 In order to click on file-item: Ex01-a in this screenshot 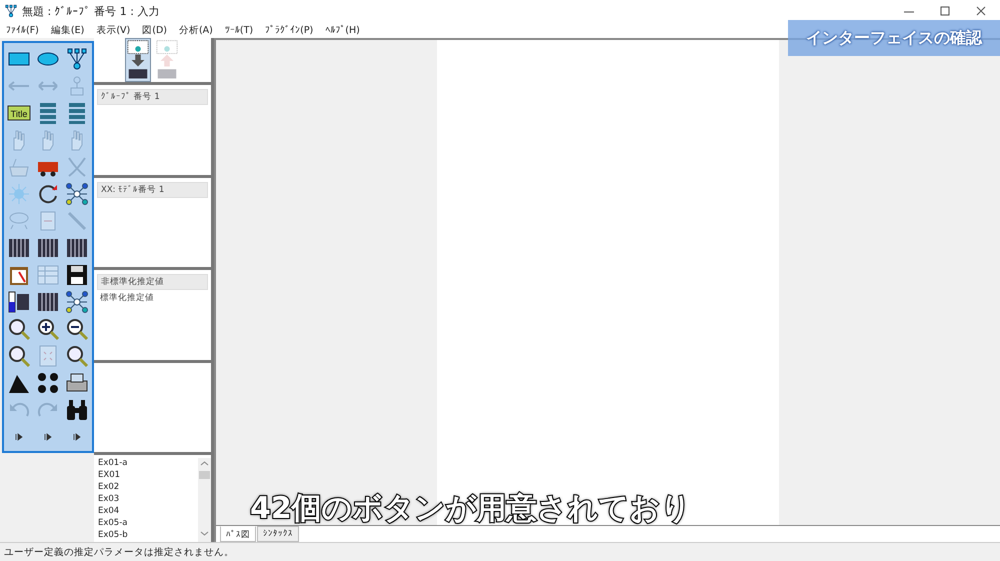, I will do `click(148, 464)`.